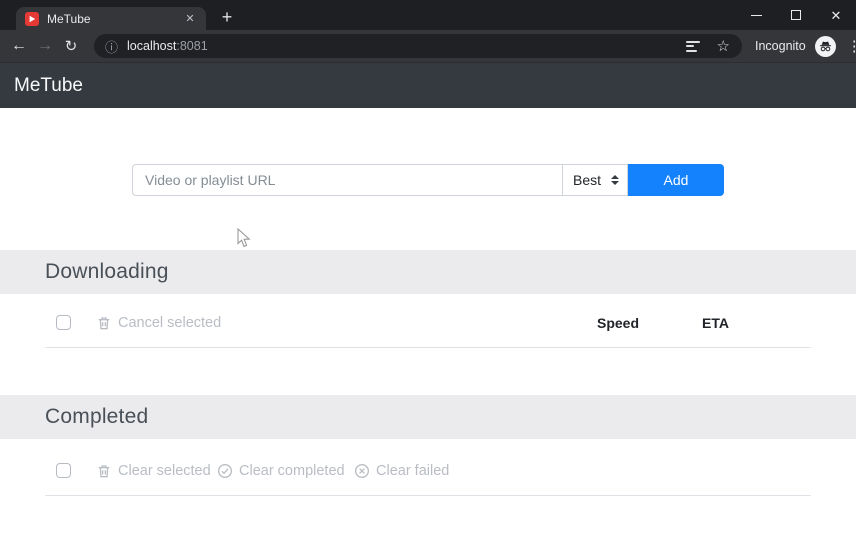 The image size is (856, 540). Describe the element at coordinates (401, 471) in the screenshot. I see `clear-failed-button: Clear failed` at that location.